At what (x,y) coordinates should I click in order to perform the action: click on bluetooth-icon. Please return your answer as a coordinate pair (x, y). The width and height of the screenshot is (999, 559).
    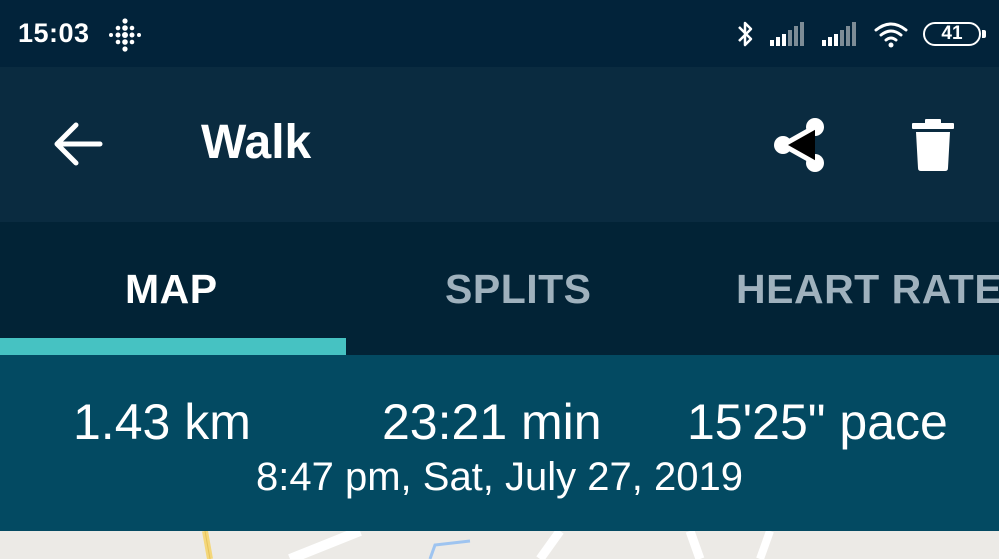
    Looking at the image, I should click on (745, 34).